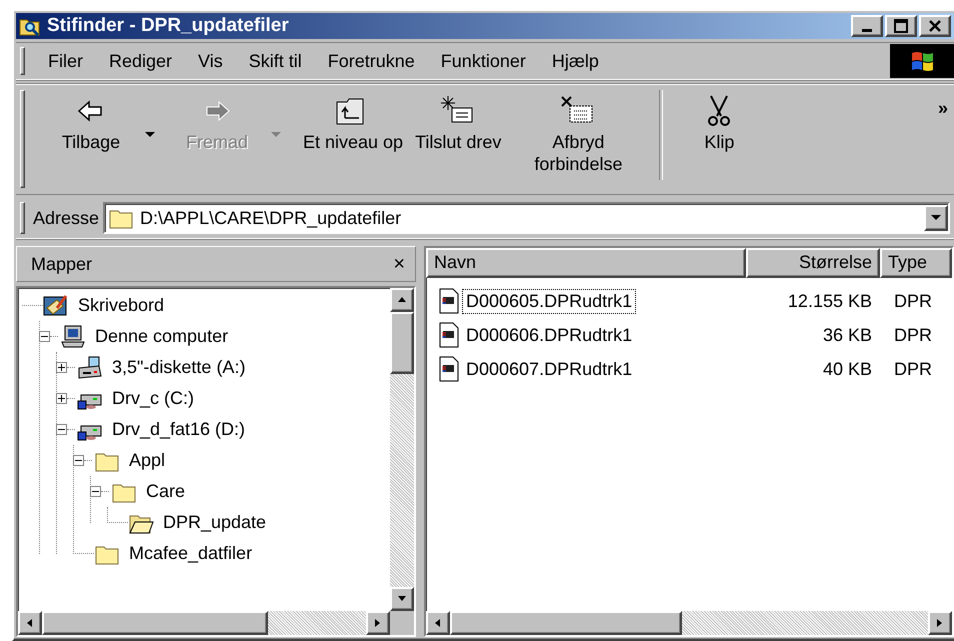 This screenshot has width=954, height=641. What do you see at coordinates (371, 61) in the screenshot?
I see `menu-item: Foretrukne` at bounding box center [371, 61].